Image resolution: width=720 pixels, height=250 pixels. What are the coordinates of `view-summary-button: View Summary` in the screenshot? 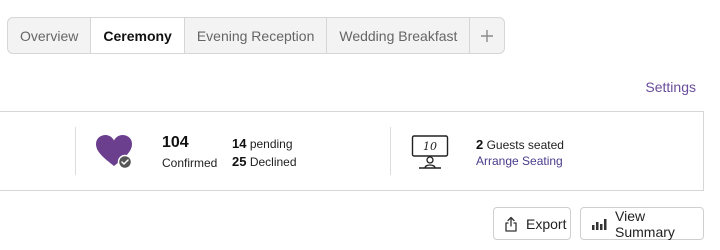 It's located at (642, 223).